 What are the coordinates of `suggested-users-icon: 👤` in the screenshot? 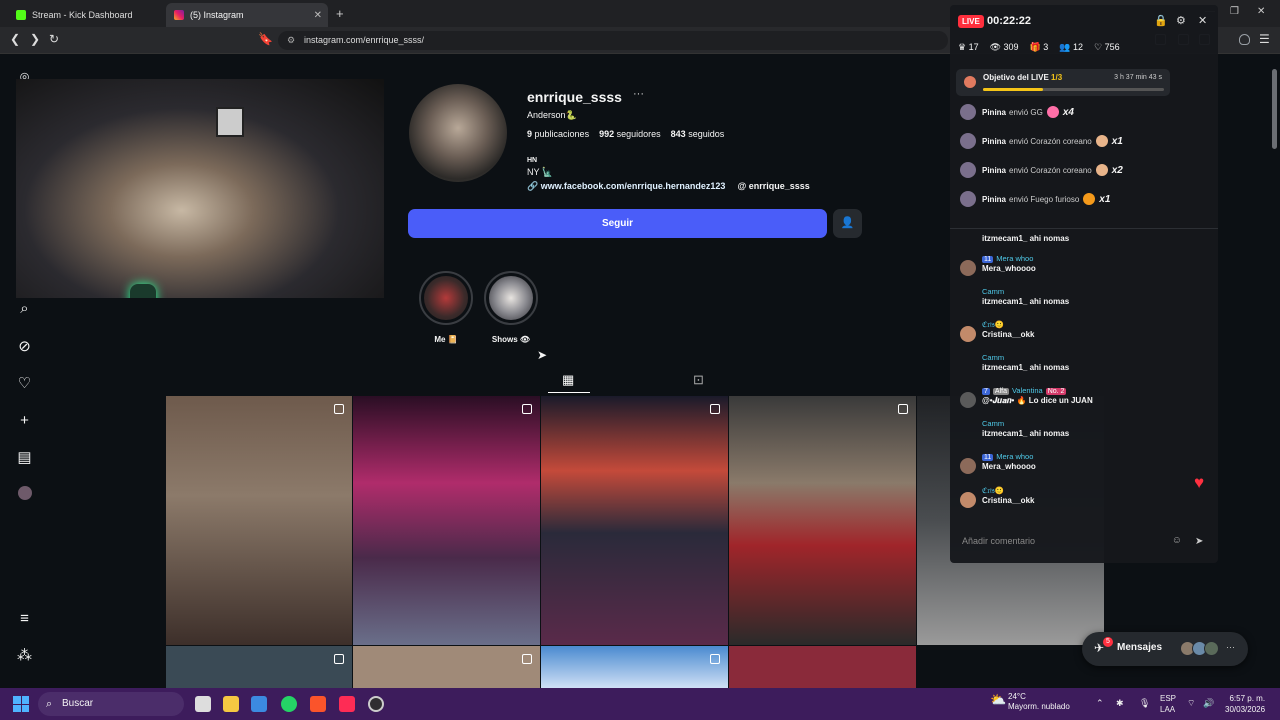 It's located at (847, 223).